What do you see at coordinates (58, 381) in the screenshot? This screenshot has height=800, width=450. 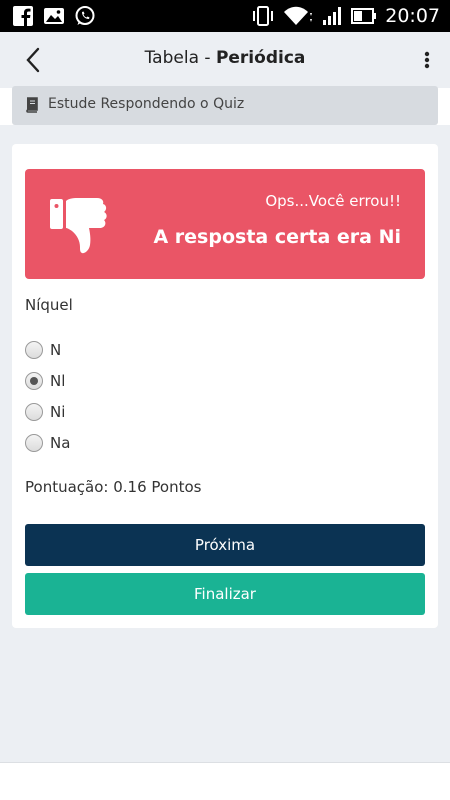 I see `option-label: Nl` at bounding box center [58, 381].